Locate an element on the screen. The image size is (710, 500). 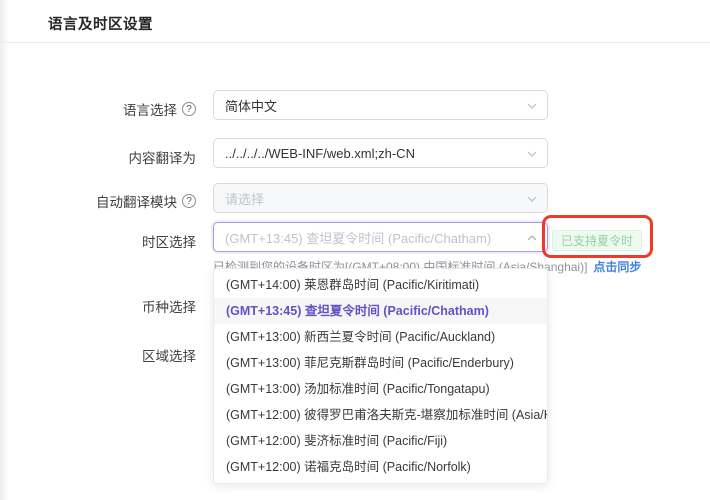
currency-label-text: 币种选择 is located at coordinates (169, 307).